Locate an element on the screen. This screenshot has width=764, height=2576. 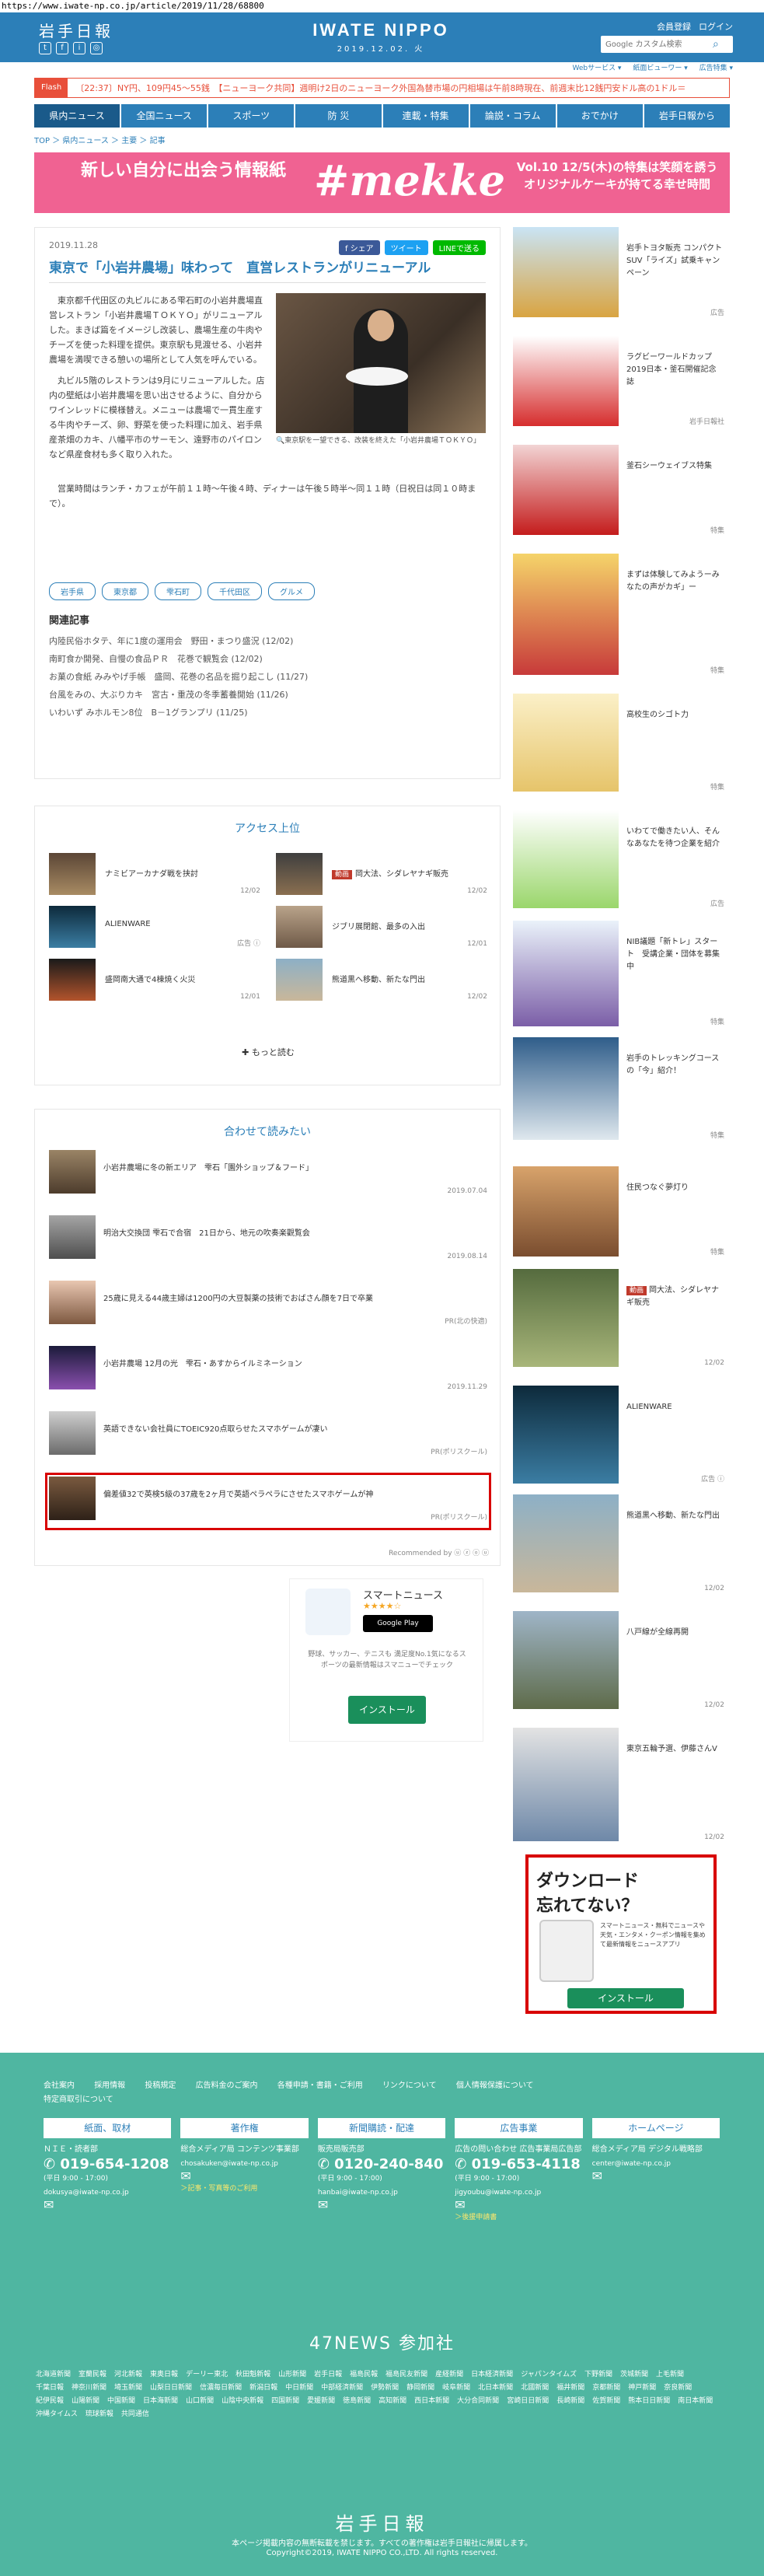
footer-link: 採用情報 is located at coordinates (109, 2085).